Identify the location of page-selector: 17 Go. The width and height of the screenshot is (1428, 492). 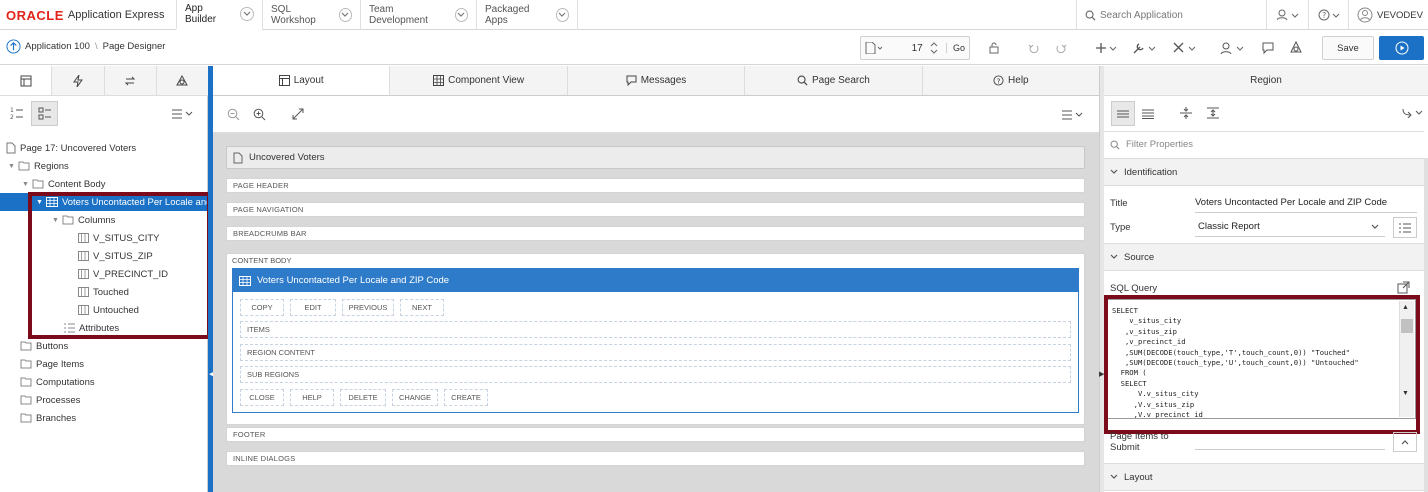
(915, 48).